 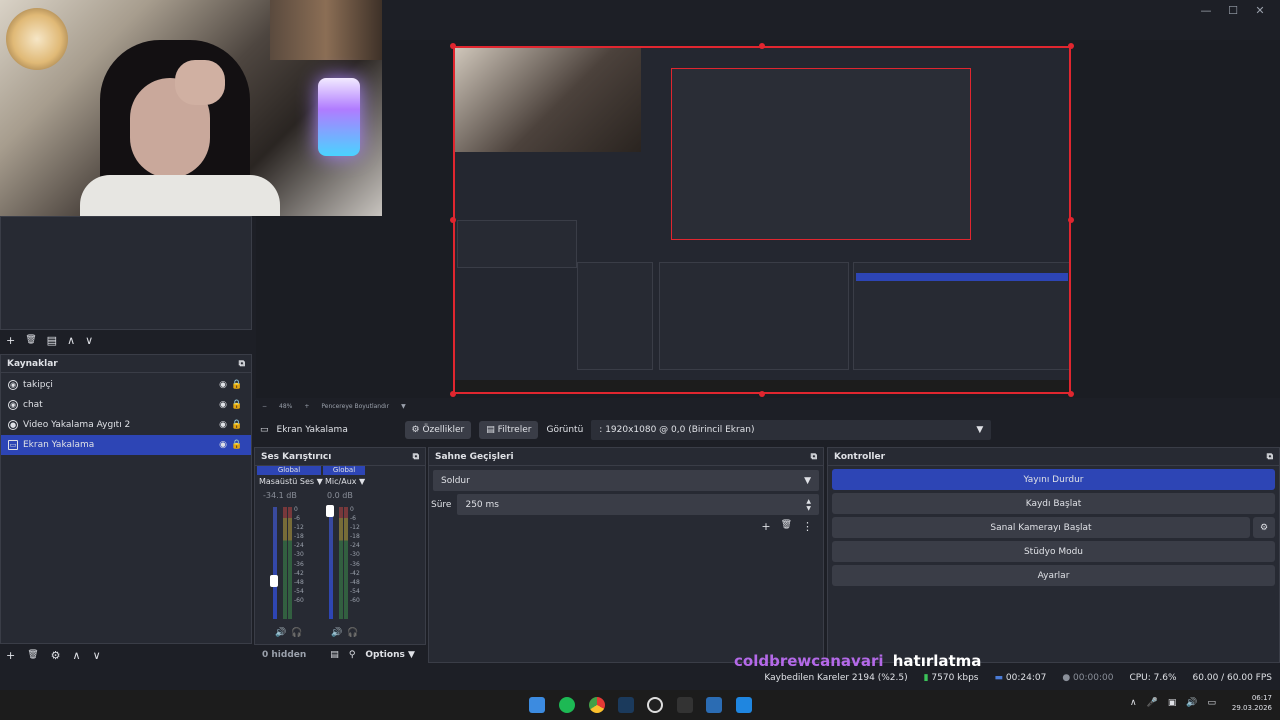 What do you see at coordinates (567, 705) in the screenshot?
I see `spotify-icon` at bounding box center [567, 705].